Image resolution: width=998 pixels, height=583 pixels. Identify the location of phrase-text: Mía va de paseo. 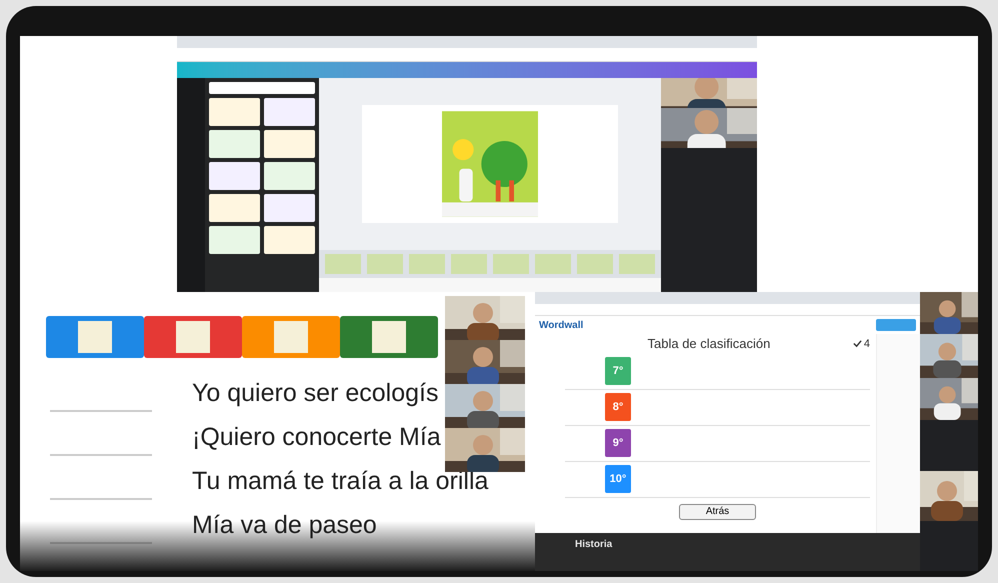
(284, 526).